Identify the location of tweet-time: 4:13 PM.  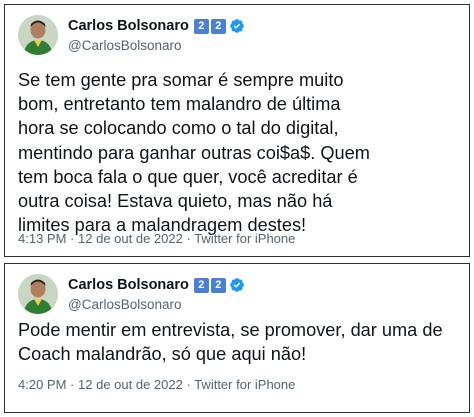
(42, 238).